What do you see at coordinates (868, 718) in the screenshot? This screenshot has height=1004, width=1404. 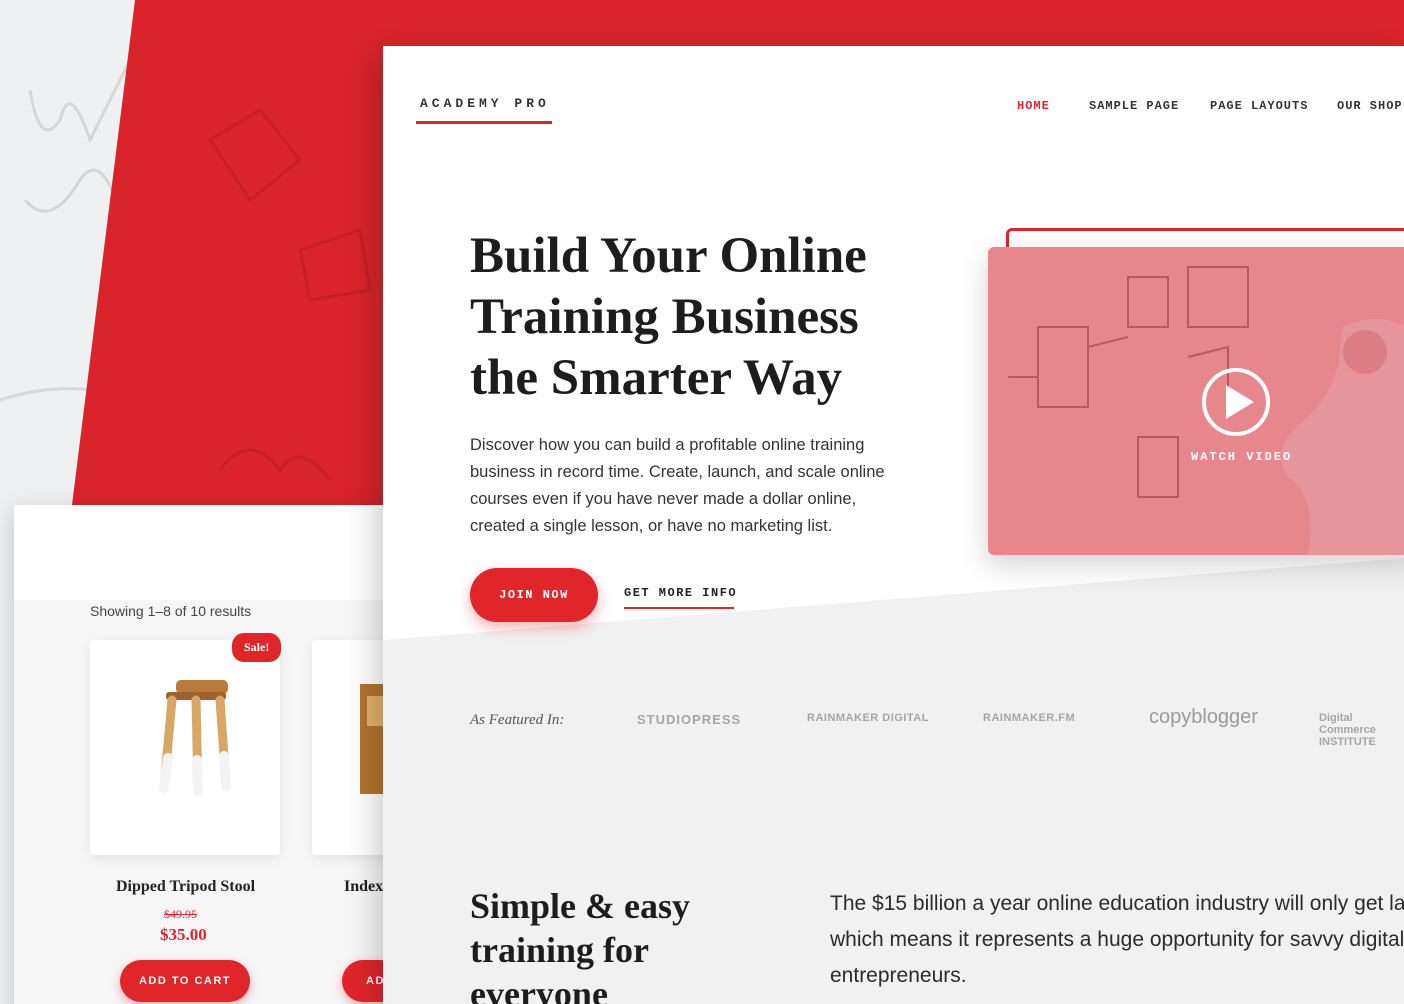 I see `brand-logo-rainmaker-digital: RAINMAKER DIGITAL` at bounding box center [868, 718].